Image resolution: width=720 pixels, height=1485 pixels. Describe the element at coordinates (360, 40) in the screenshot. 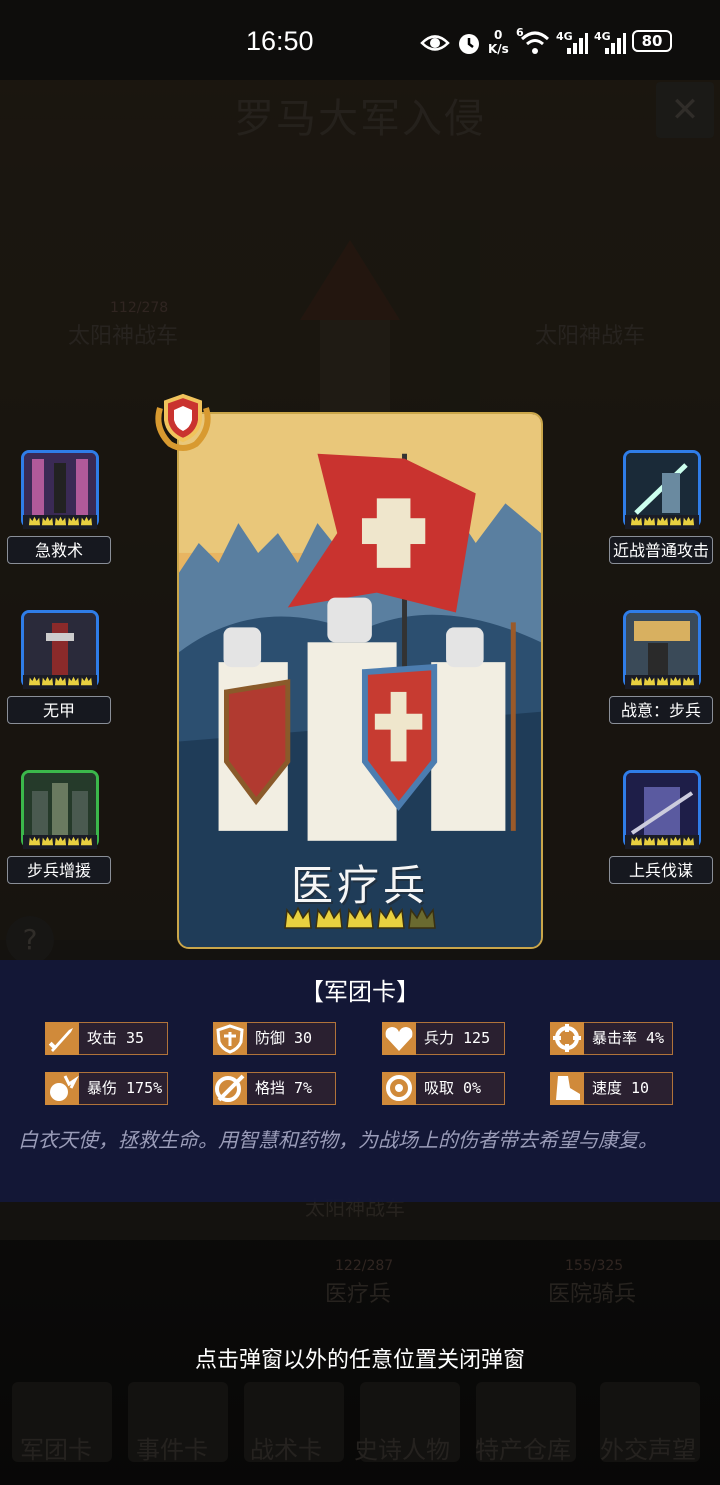

I see `status-bar: 16:50 0 K/s 6 4G 4G 80` at that location.